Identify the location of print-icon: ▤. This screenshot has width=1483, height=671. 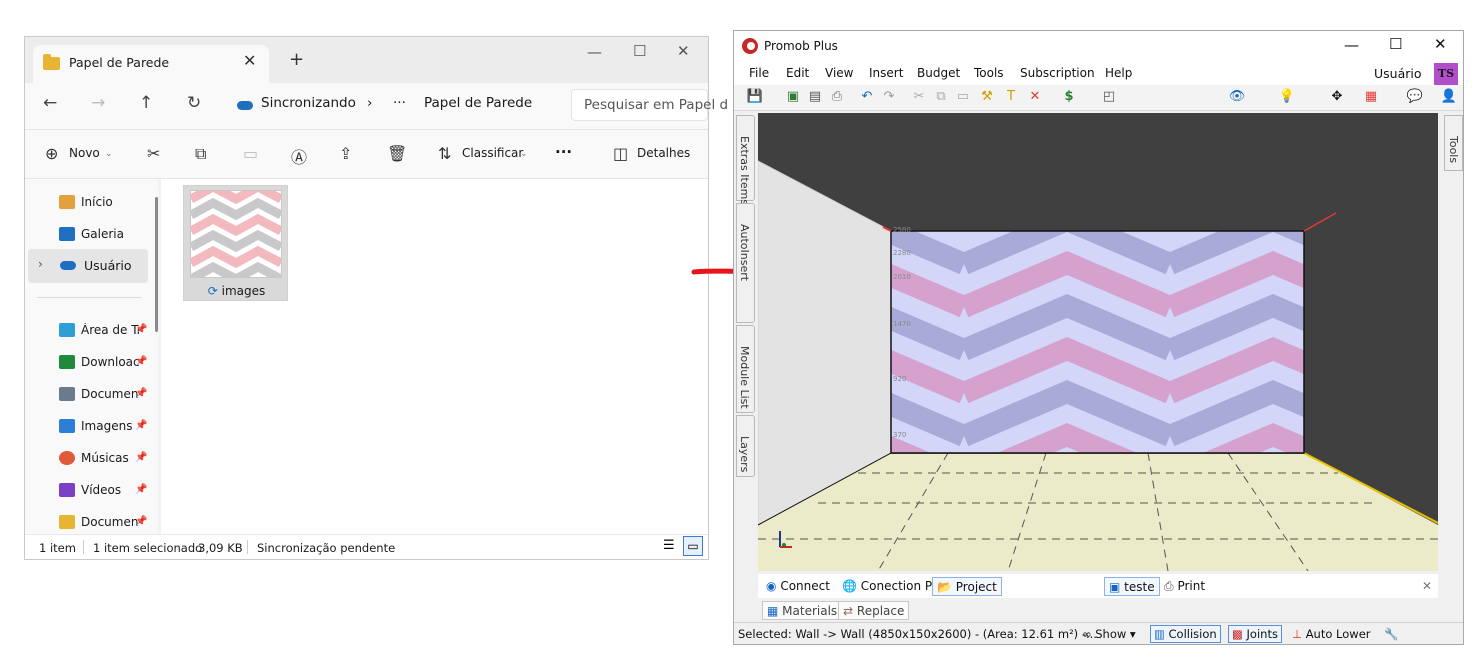
(815, 97).